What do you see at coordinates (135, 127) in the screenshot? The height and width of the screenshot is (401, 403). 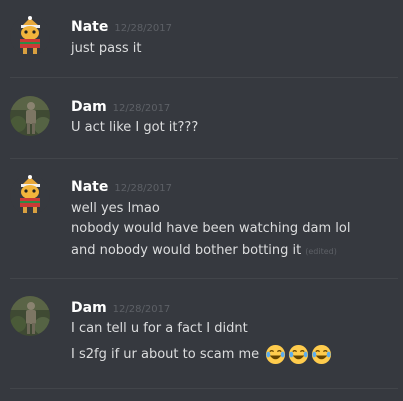 I see `message-text: U act like I got it???` at bounding box center [135, 127].